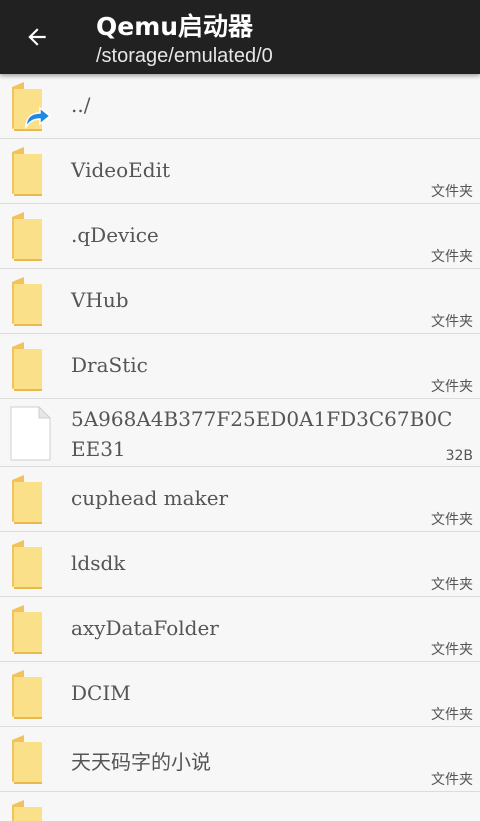  I want to click on item-size: 32B, so click(459, 456).